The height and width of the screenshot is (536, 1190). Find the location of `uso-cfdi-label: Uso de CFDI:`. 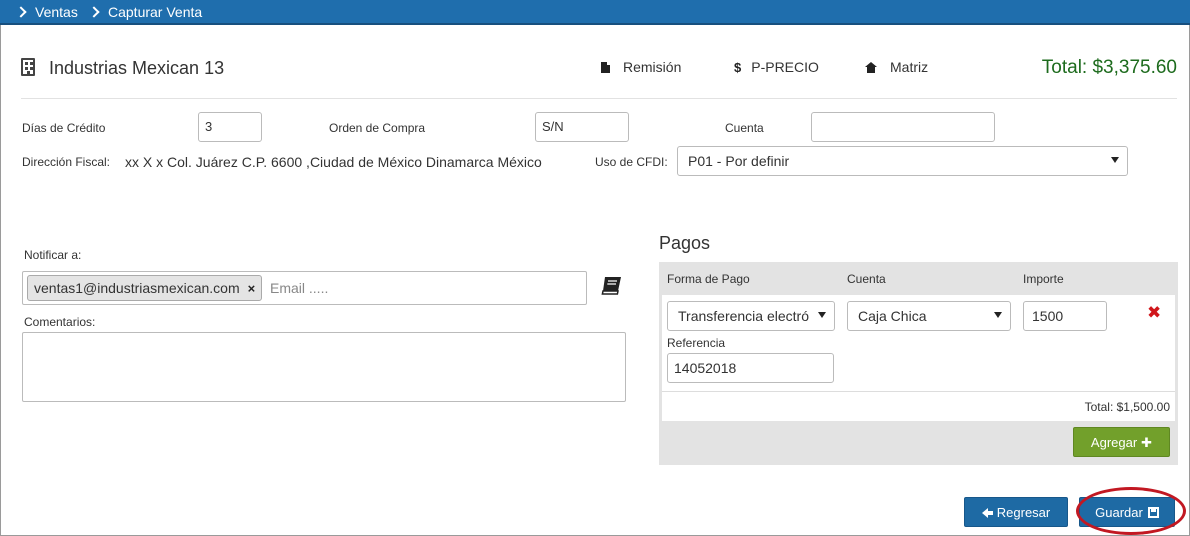

uso-cfdi-label: Uso de CFDI: is located at coordinates (631, 162).